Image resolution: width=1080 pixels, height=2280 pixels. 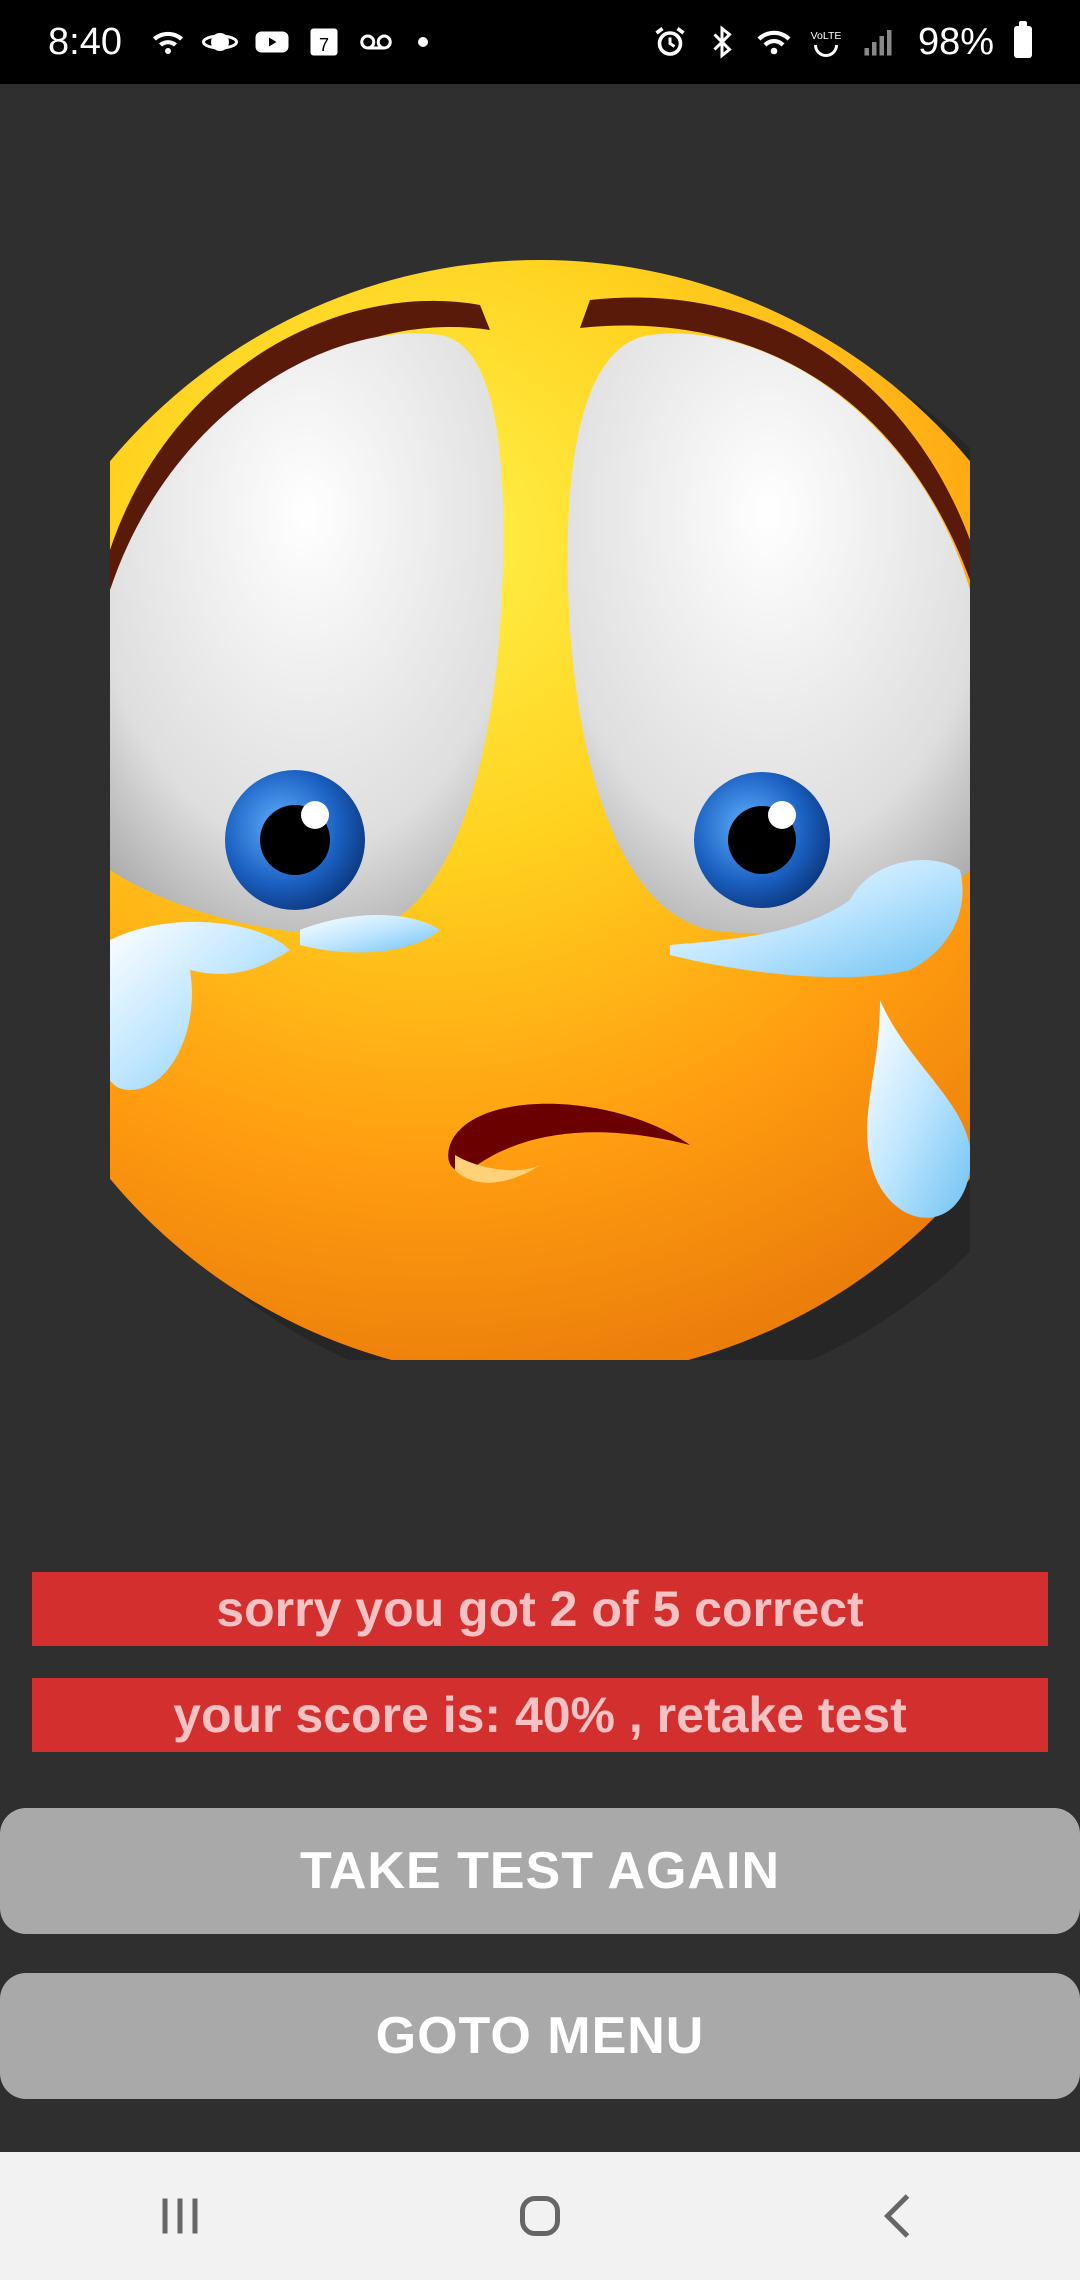 I want to click on back-icon, so click(x=900, y=2216).